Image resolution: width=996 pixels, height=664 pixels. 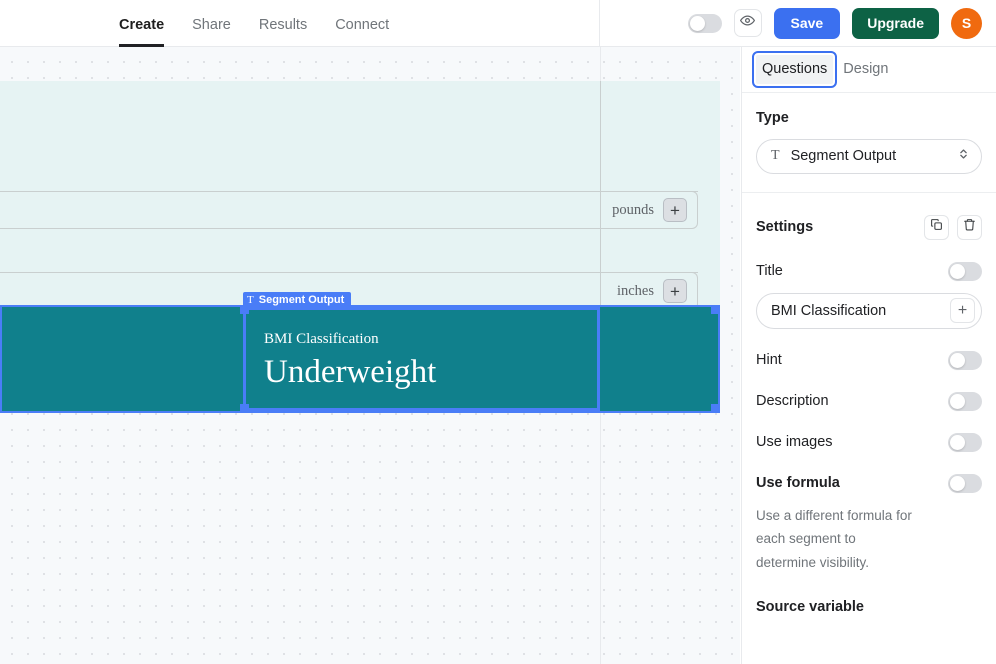 I want to click on segment-output-value: Underweight, so click(x=350, y=372).